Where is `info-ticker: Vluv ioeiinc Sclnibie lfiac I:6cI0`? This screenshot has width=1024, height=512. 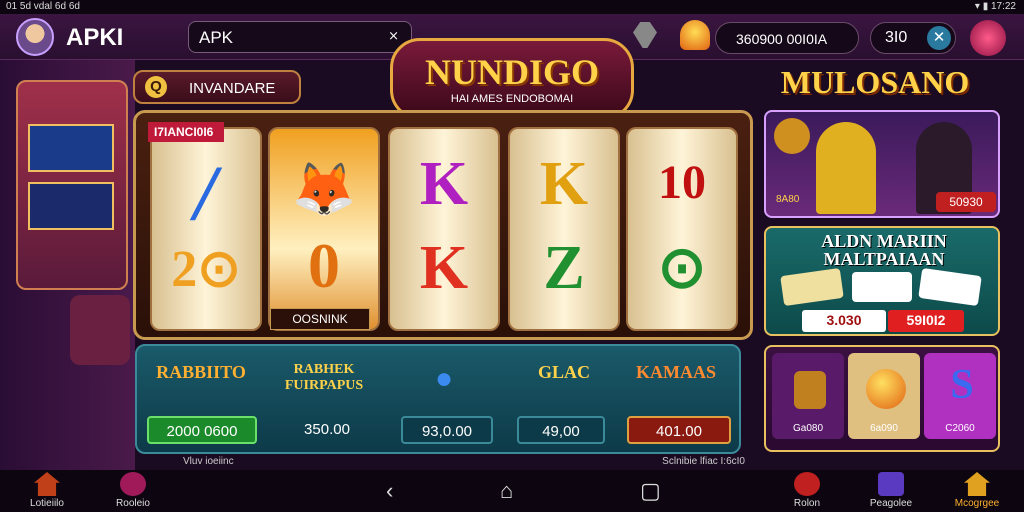 info-ticker: Vluv ioeiinc Sclnibie lfiac I:6cI0 is located at coordinates (445, 463).